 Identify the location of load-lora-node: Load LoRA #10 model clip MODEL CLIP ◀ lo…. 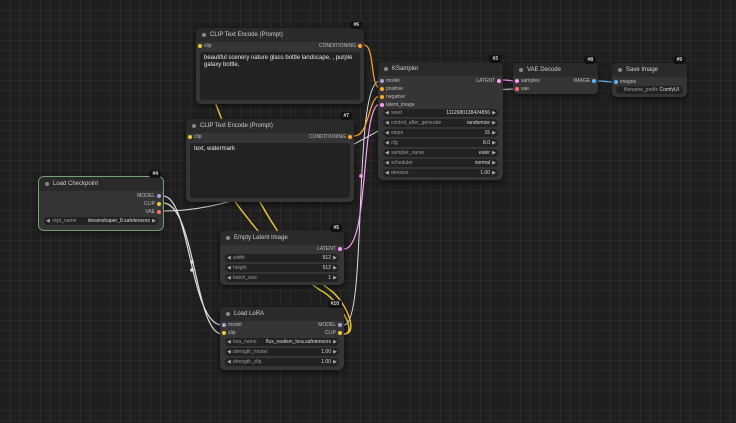
(282, 335).